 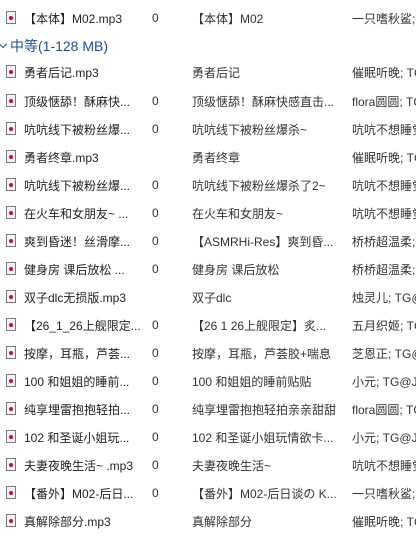 I want to click on file-row: 顶级惬舔！酥麻快... 0 顶级惬舔！酥麻快感直击... flora圆圆; TG, so click(x=208, y=101).